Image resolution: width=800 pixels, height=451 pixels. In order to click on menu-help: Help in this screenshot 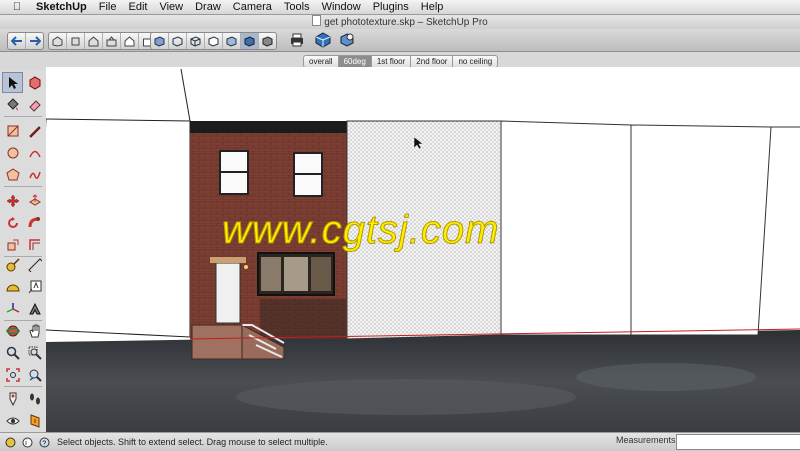, I will do `click(432, 7)`.